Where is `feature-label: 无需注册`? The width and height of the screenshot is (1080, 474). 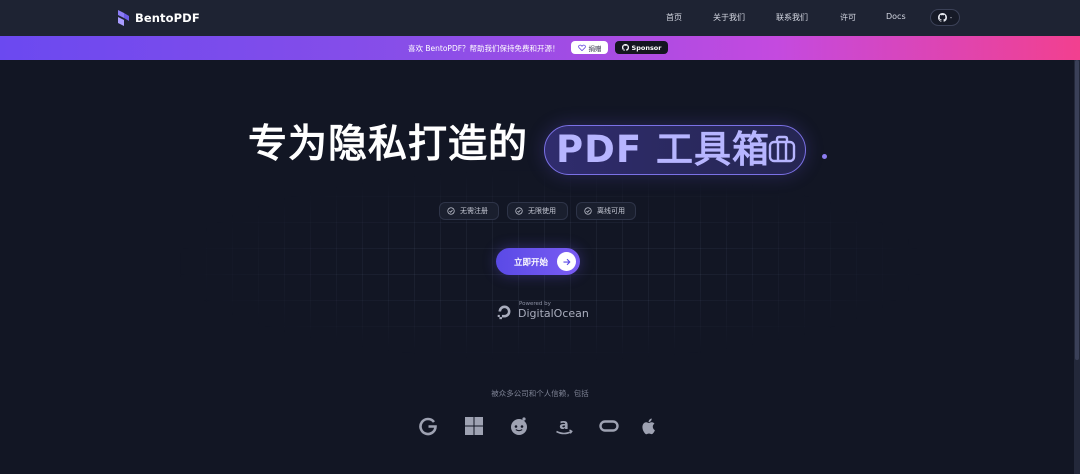 feature-label: 无需注册 is located at coordinates (474, 211).